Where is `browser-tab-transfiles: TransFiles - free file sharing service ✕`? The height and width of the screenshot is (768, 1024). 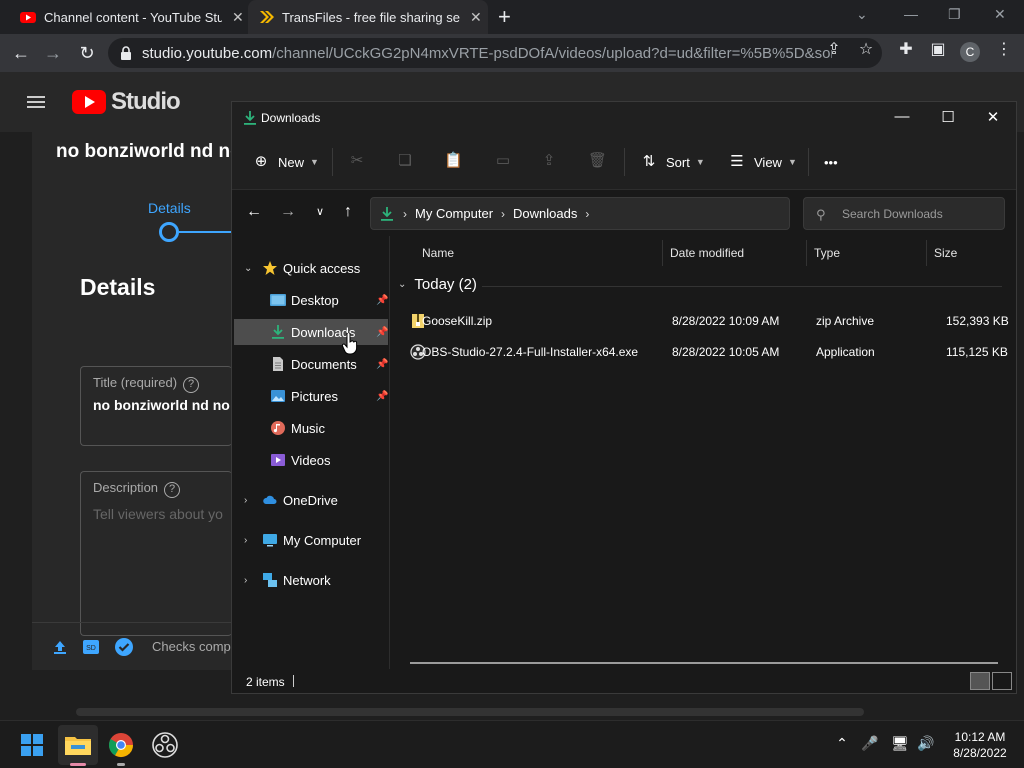 browser-tab-transfiles: TransFiles - free file sharing service ✕ is located at coordinates (368, 17).